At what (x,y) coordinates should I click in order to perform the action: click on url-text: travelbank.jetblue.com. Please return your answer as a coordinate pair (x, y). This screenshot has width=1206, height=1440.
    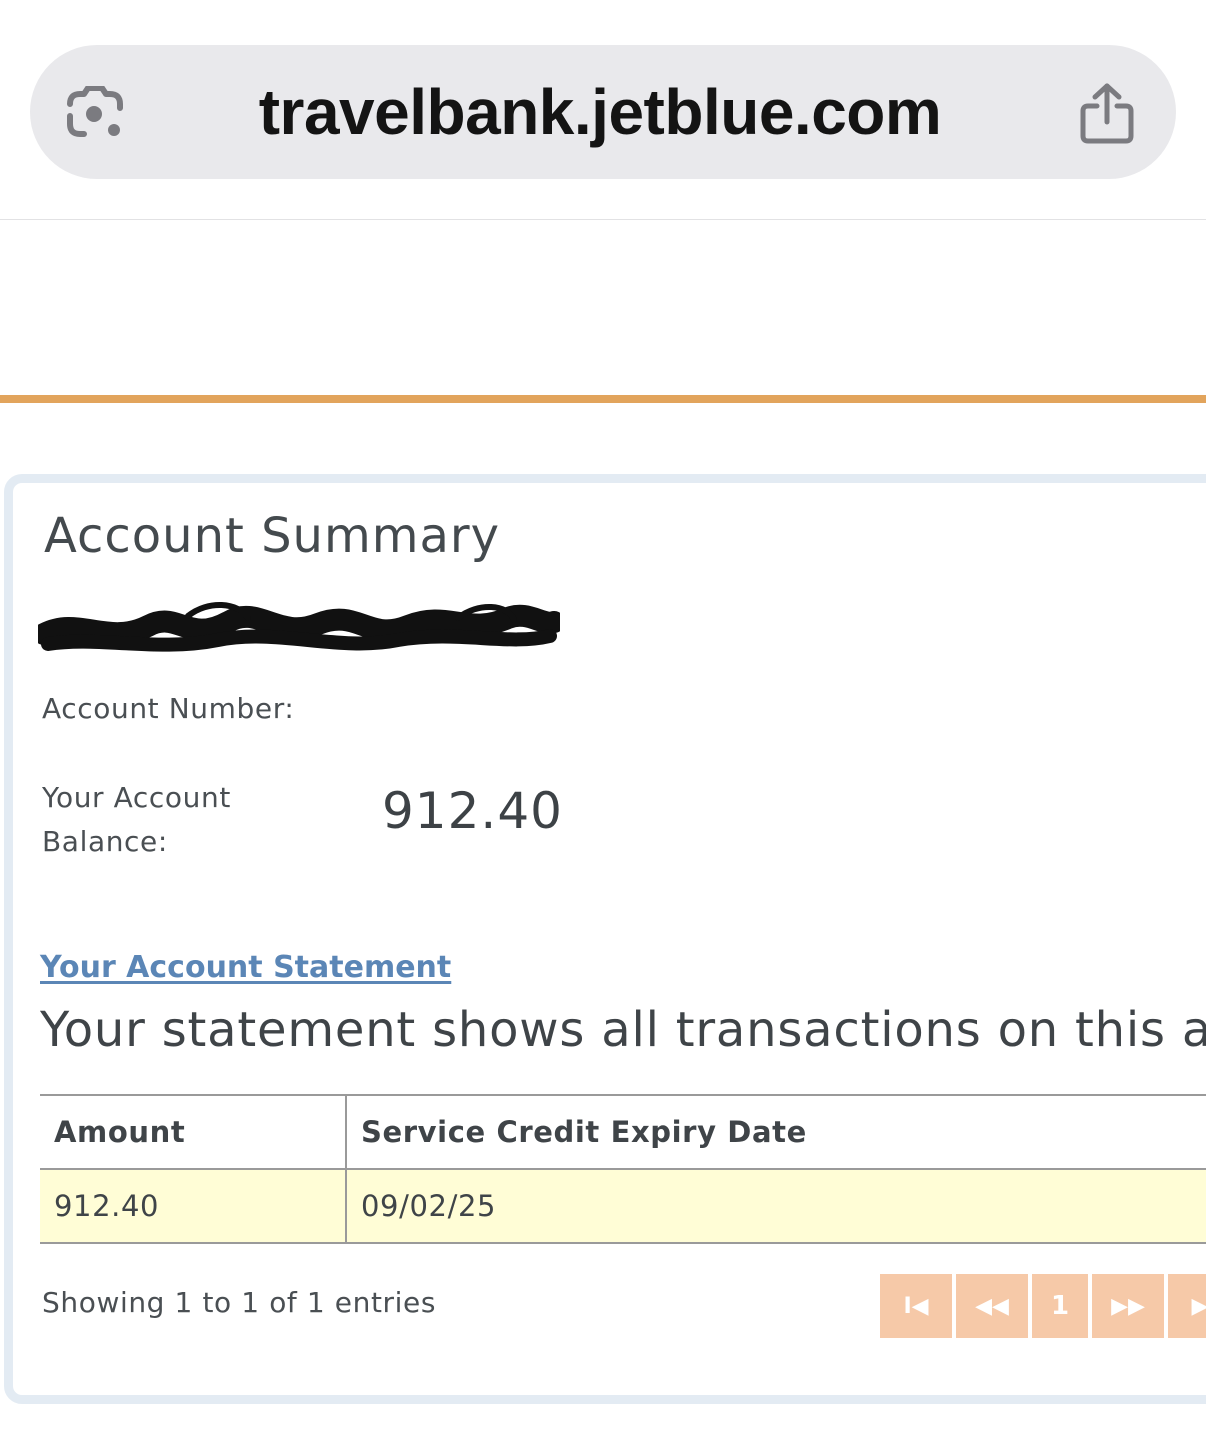
    Looking at the image, I should click on (600, 112).